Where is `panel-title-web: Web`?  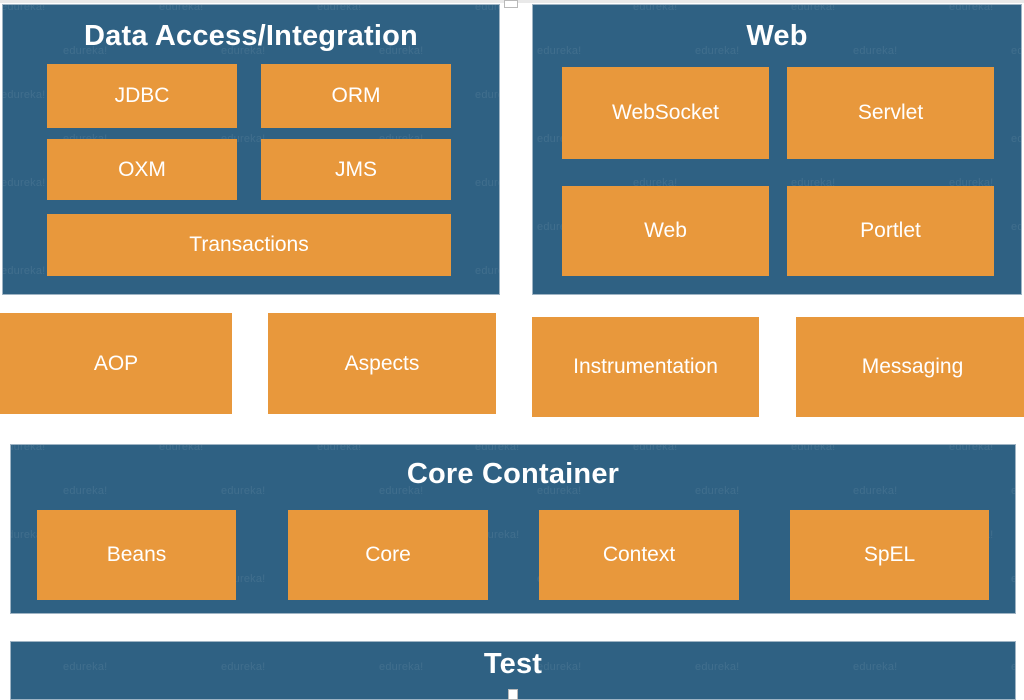
panel-title-web: Web is located at coordinates (777, 36).